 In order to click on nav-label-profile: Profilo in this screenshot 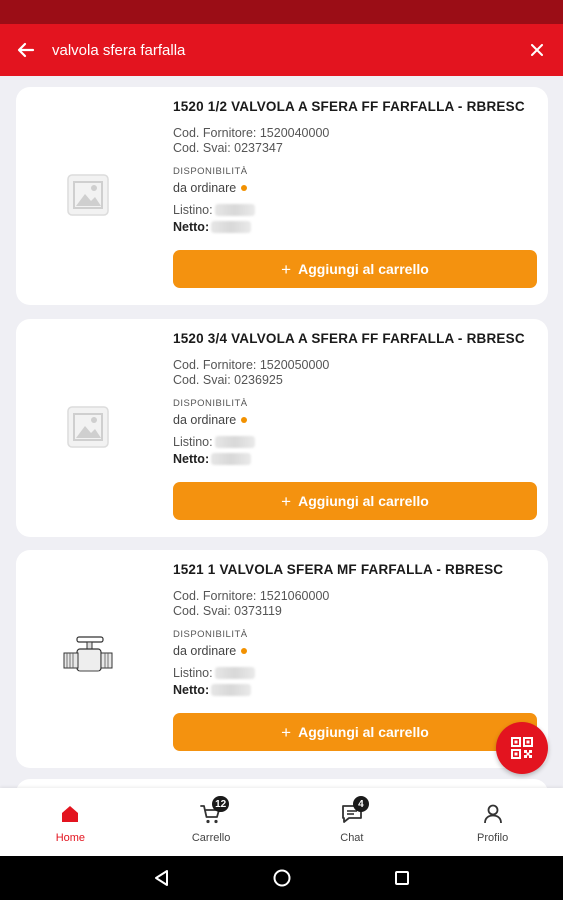, I will do `click(493, 838)`.